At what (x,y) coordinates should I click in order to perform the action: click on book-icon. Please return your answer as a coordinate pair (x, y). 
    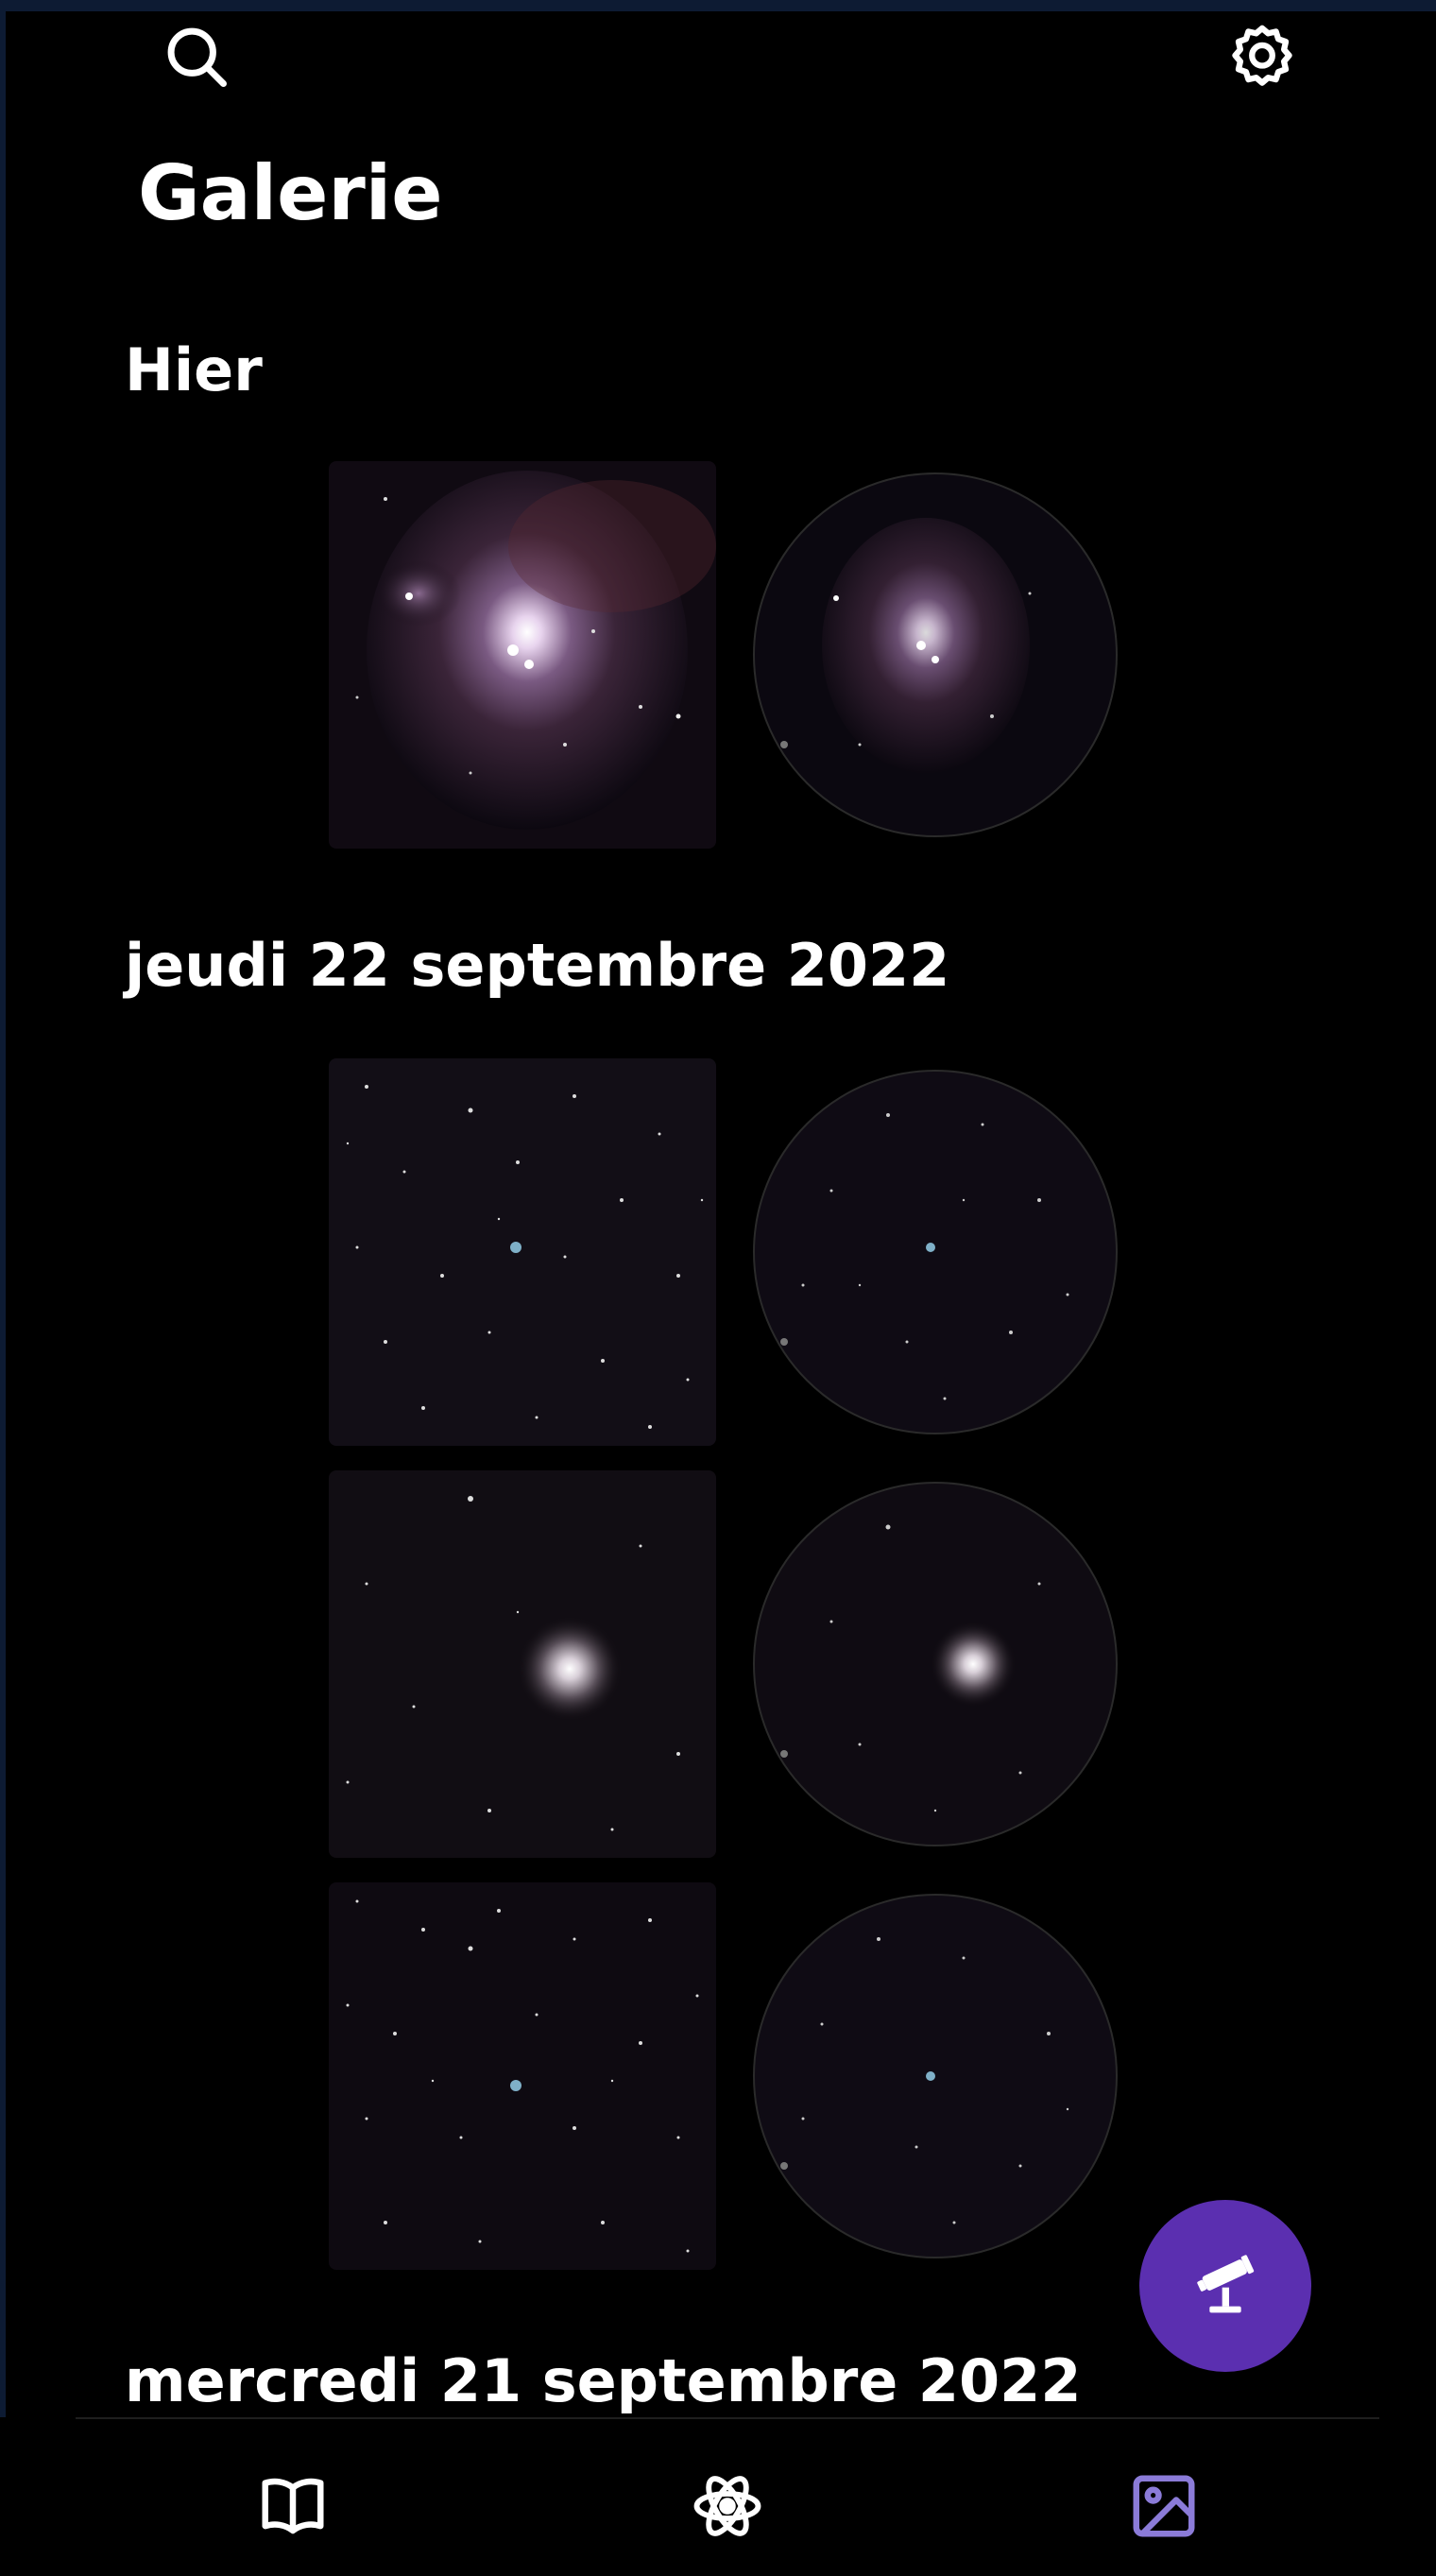
    Looking at the image, I should click on (293, 2506).